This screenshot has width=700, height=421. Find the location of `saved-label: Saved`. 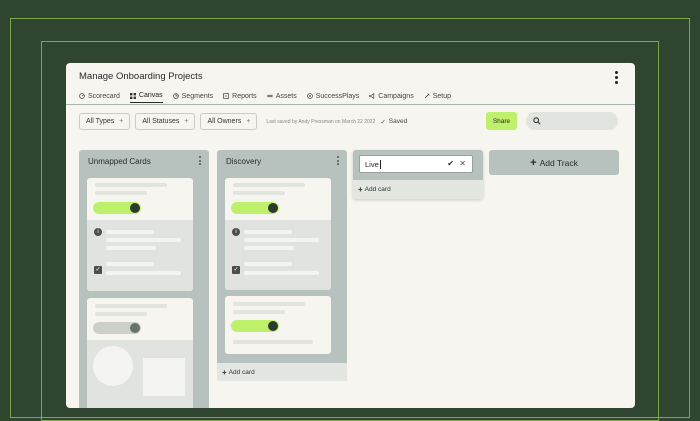

saved-label: Saved is located at coordinates (398, 121).